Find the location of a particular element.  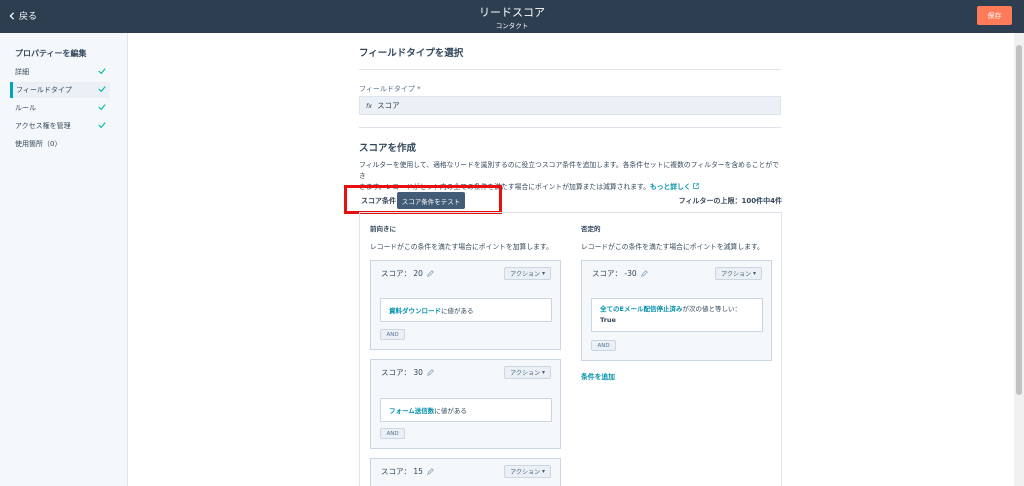

sidebar-title: プロパティーを編集 is located at coordinates (51, 53).